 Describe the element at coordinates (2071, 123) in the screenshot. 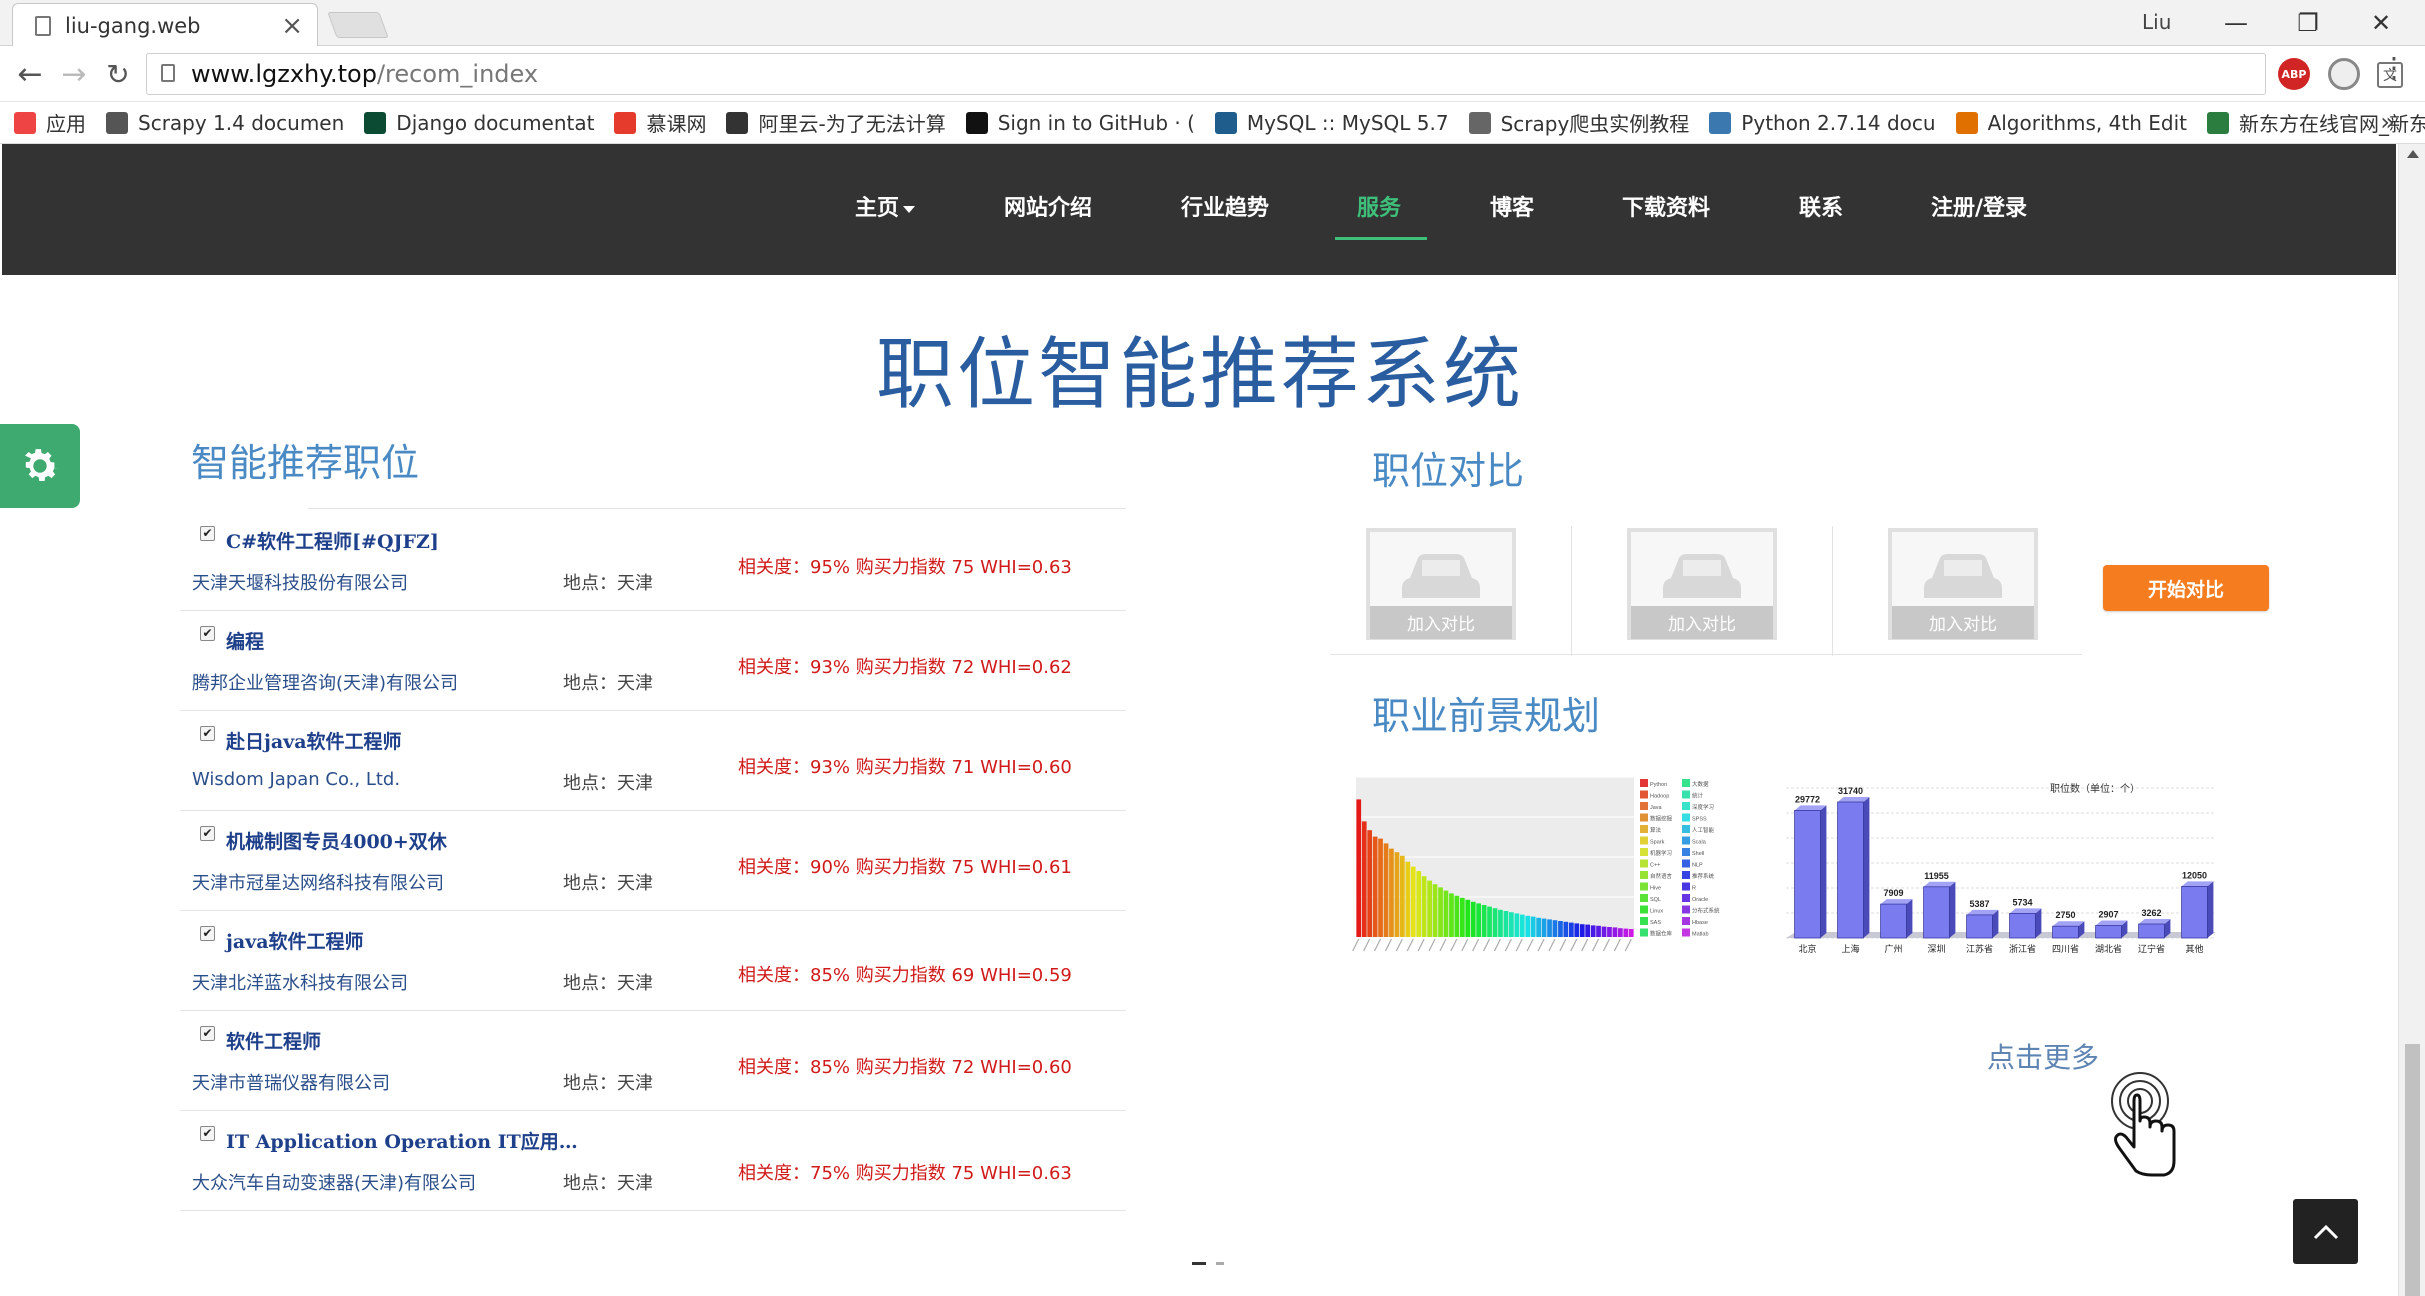

I see `bookmark-item: Algorithms, 4th Edit` at that location.